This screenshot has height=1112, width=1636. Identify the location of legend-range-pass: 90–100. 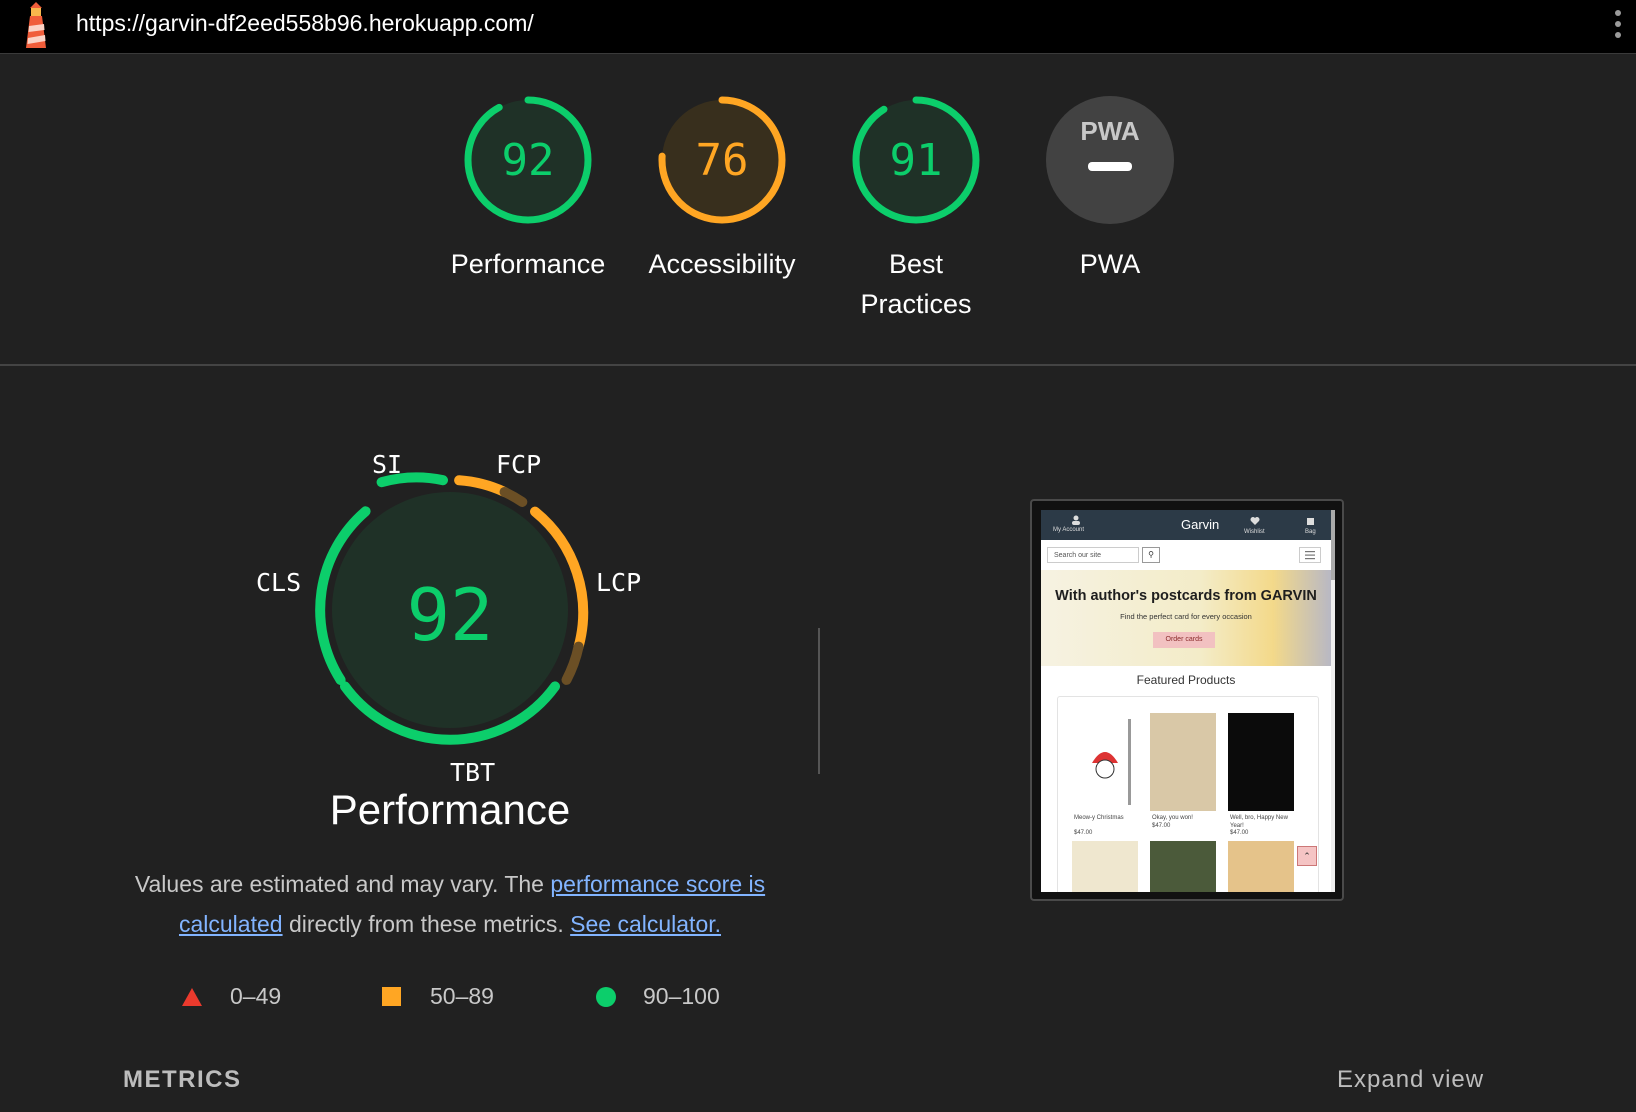
(681, 996).